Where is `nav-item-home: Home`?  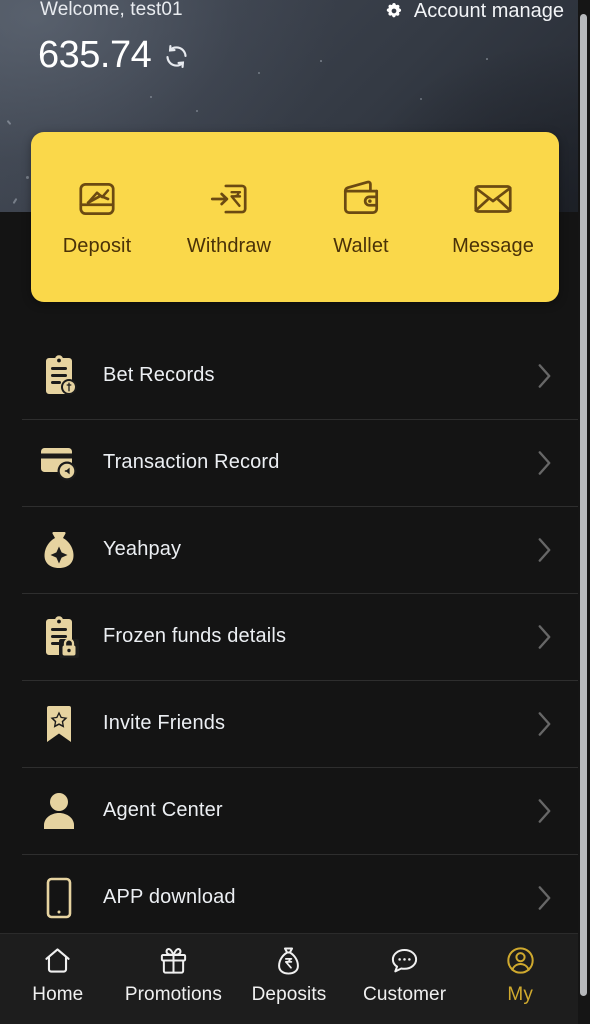
nav-item-home: Home is located at coordinates (58, 975).